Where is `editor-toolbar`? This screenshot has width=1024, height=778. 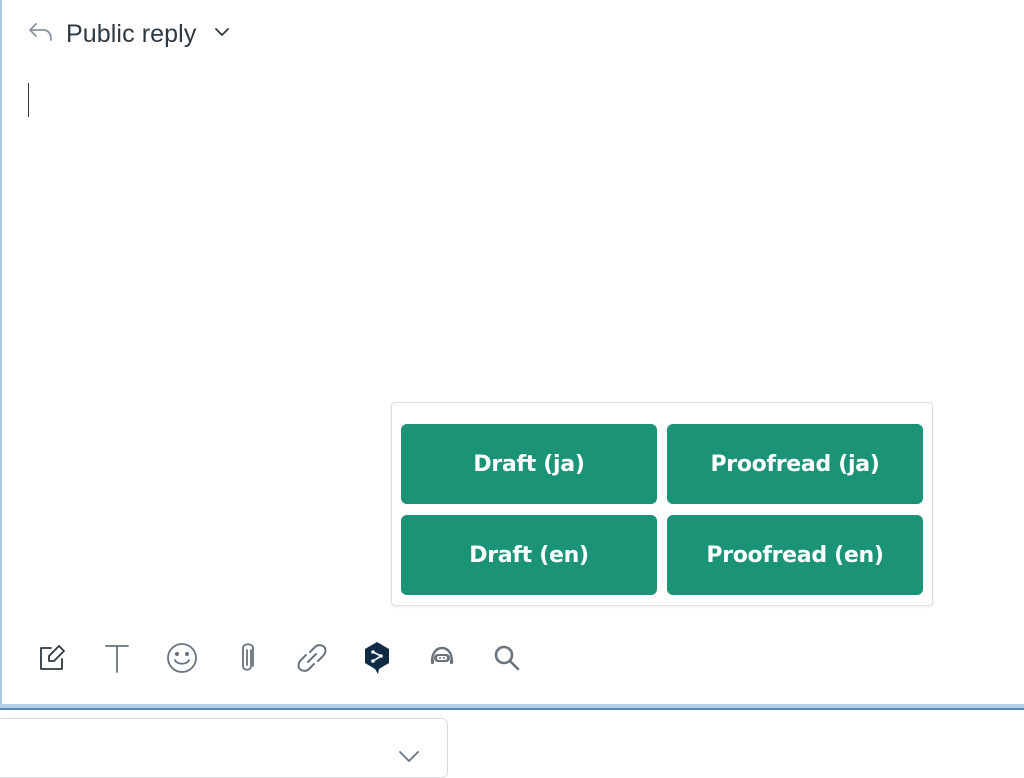 editor-toolbar is located at coordinates (292, 658).